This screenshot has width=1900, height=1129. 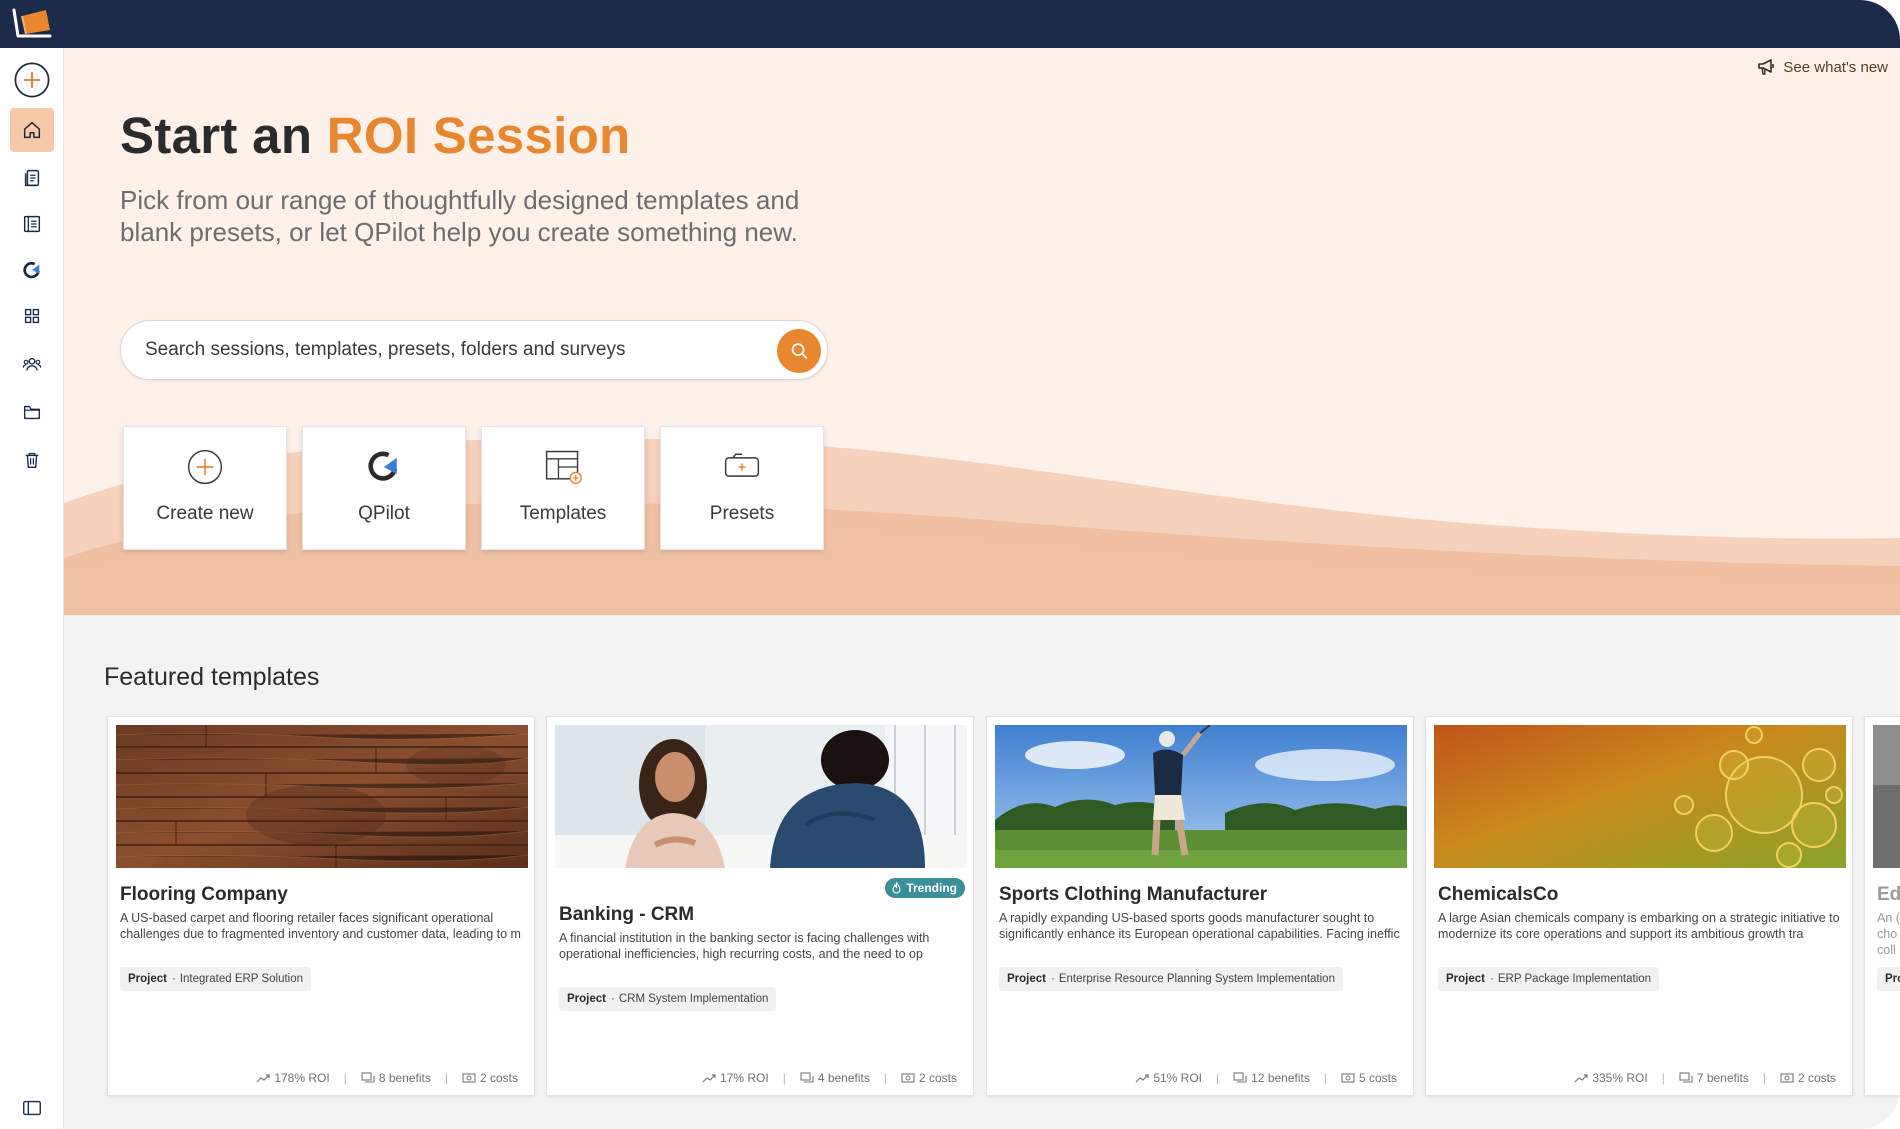 I want to click on sidebar-item-qpilot, so click(x=32, y=270).